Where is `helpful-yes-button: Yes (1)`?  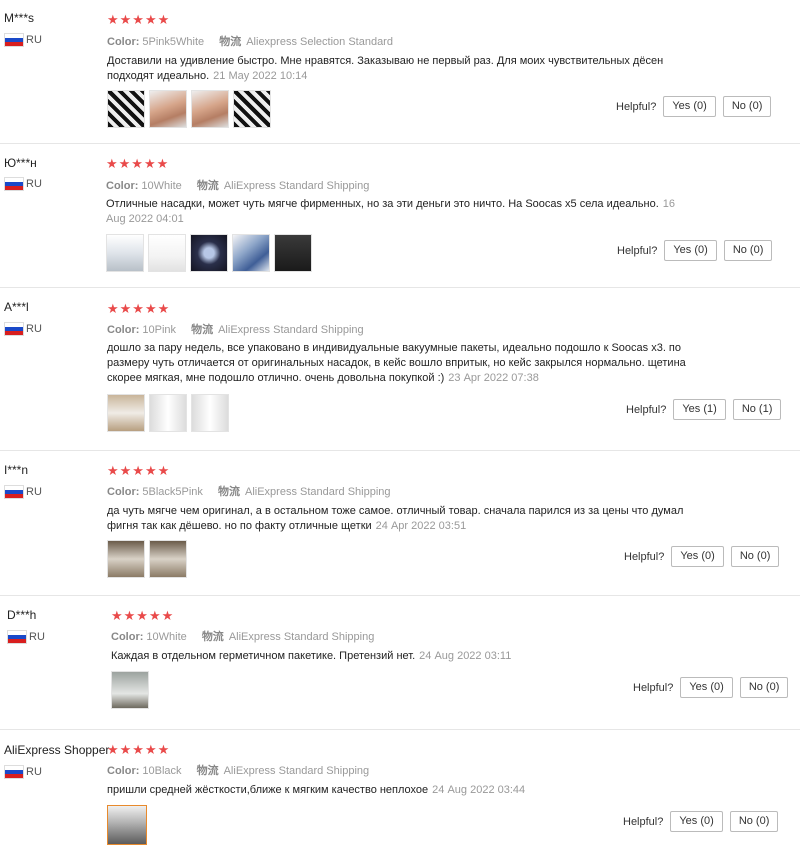 helpful-yes-button: Yes (1) is located at coordinates (699, 409).